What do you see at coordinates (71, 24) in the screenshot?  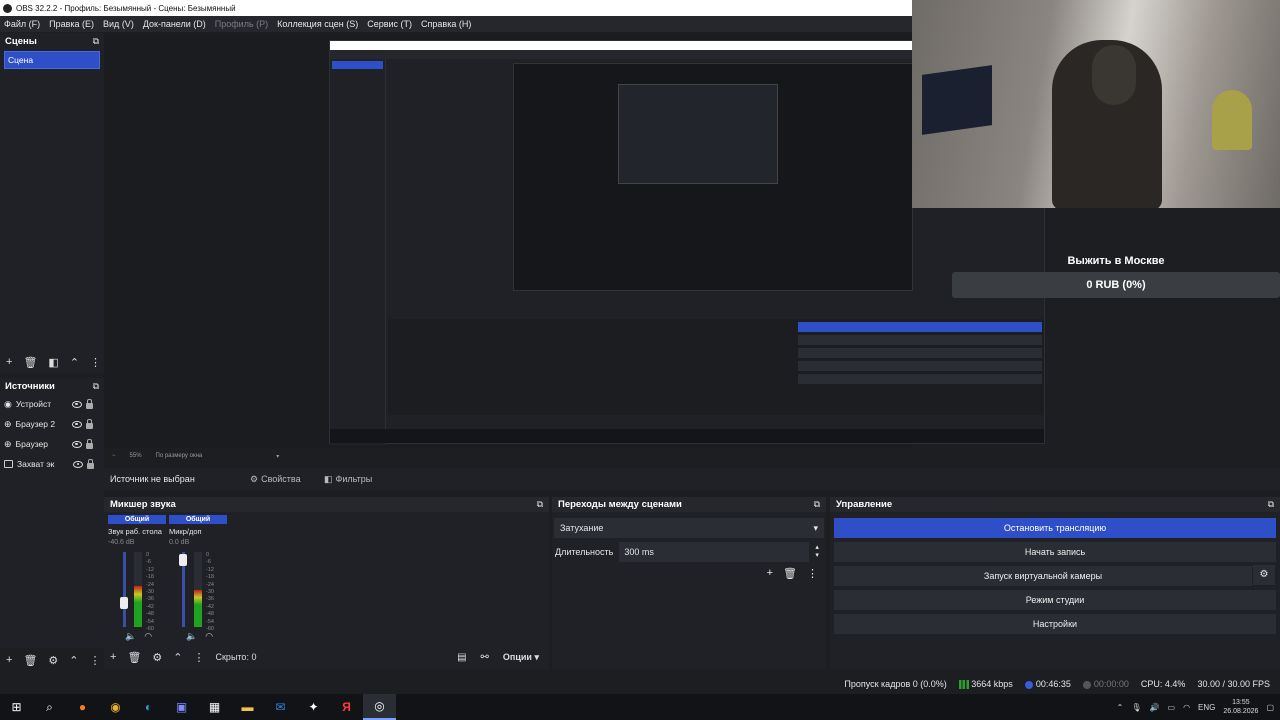 I see `menu-edit: Правка (E)` at bounding box center [71, 24].